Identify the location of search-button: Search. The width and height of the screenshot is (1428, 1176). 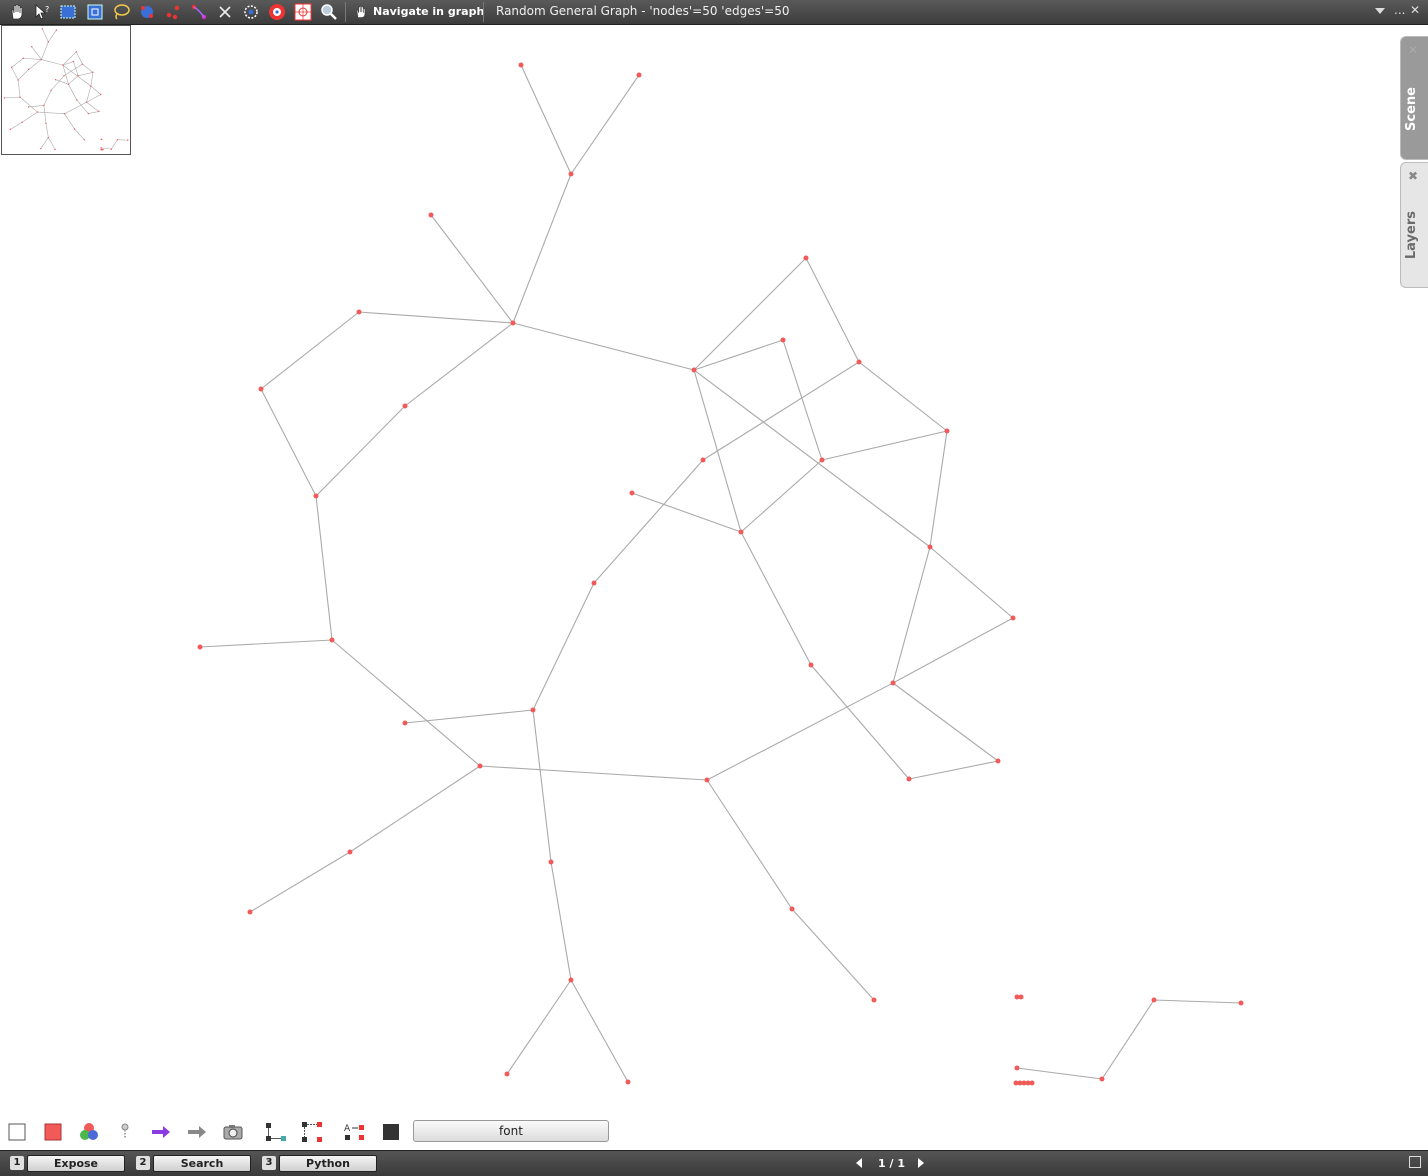
(202, 1163).